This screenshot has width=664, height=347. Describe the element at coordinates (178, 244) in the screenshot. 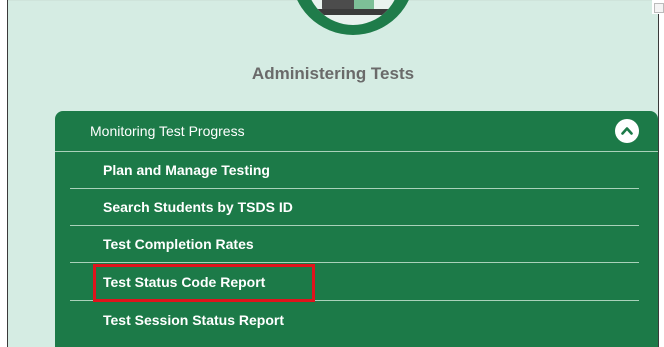

I see `menu-item-label: Test Completion Rates` at that location.